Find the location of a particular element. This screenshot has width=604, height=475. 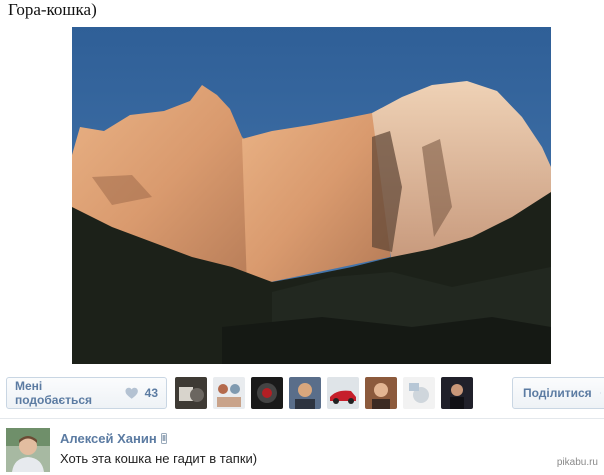

share-button: Поділитися is located at coordinates (558, 393).